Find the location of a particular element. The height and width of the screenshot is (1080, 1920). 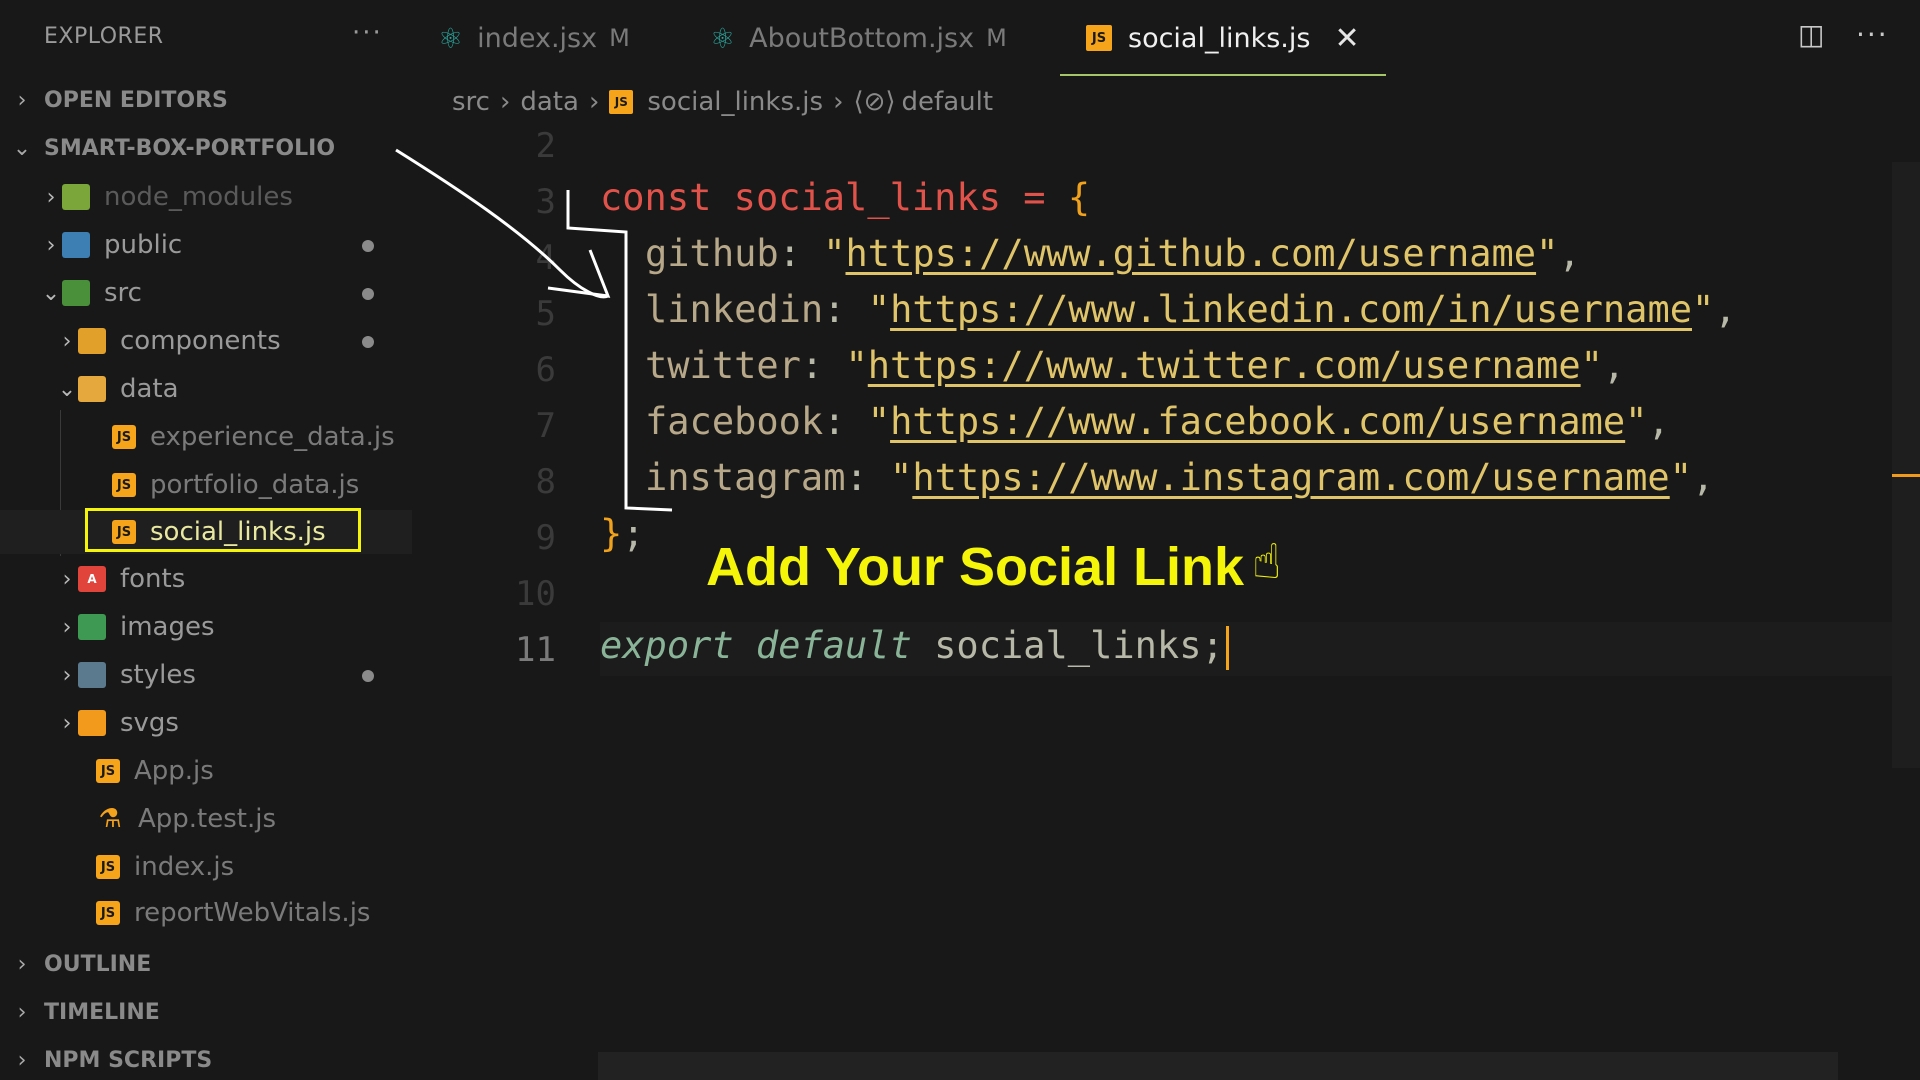

text-cursor is located at coordinates (1227, 647).